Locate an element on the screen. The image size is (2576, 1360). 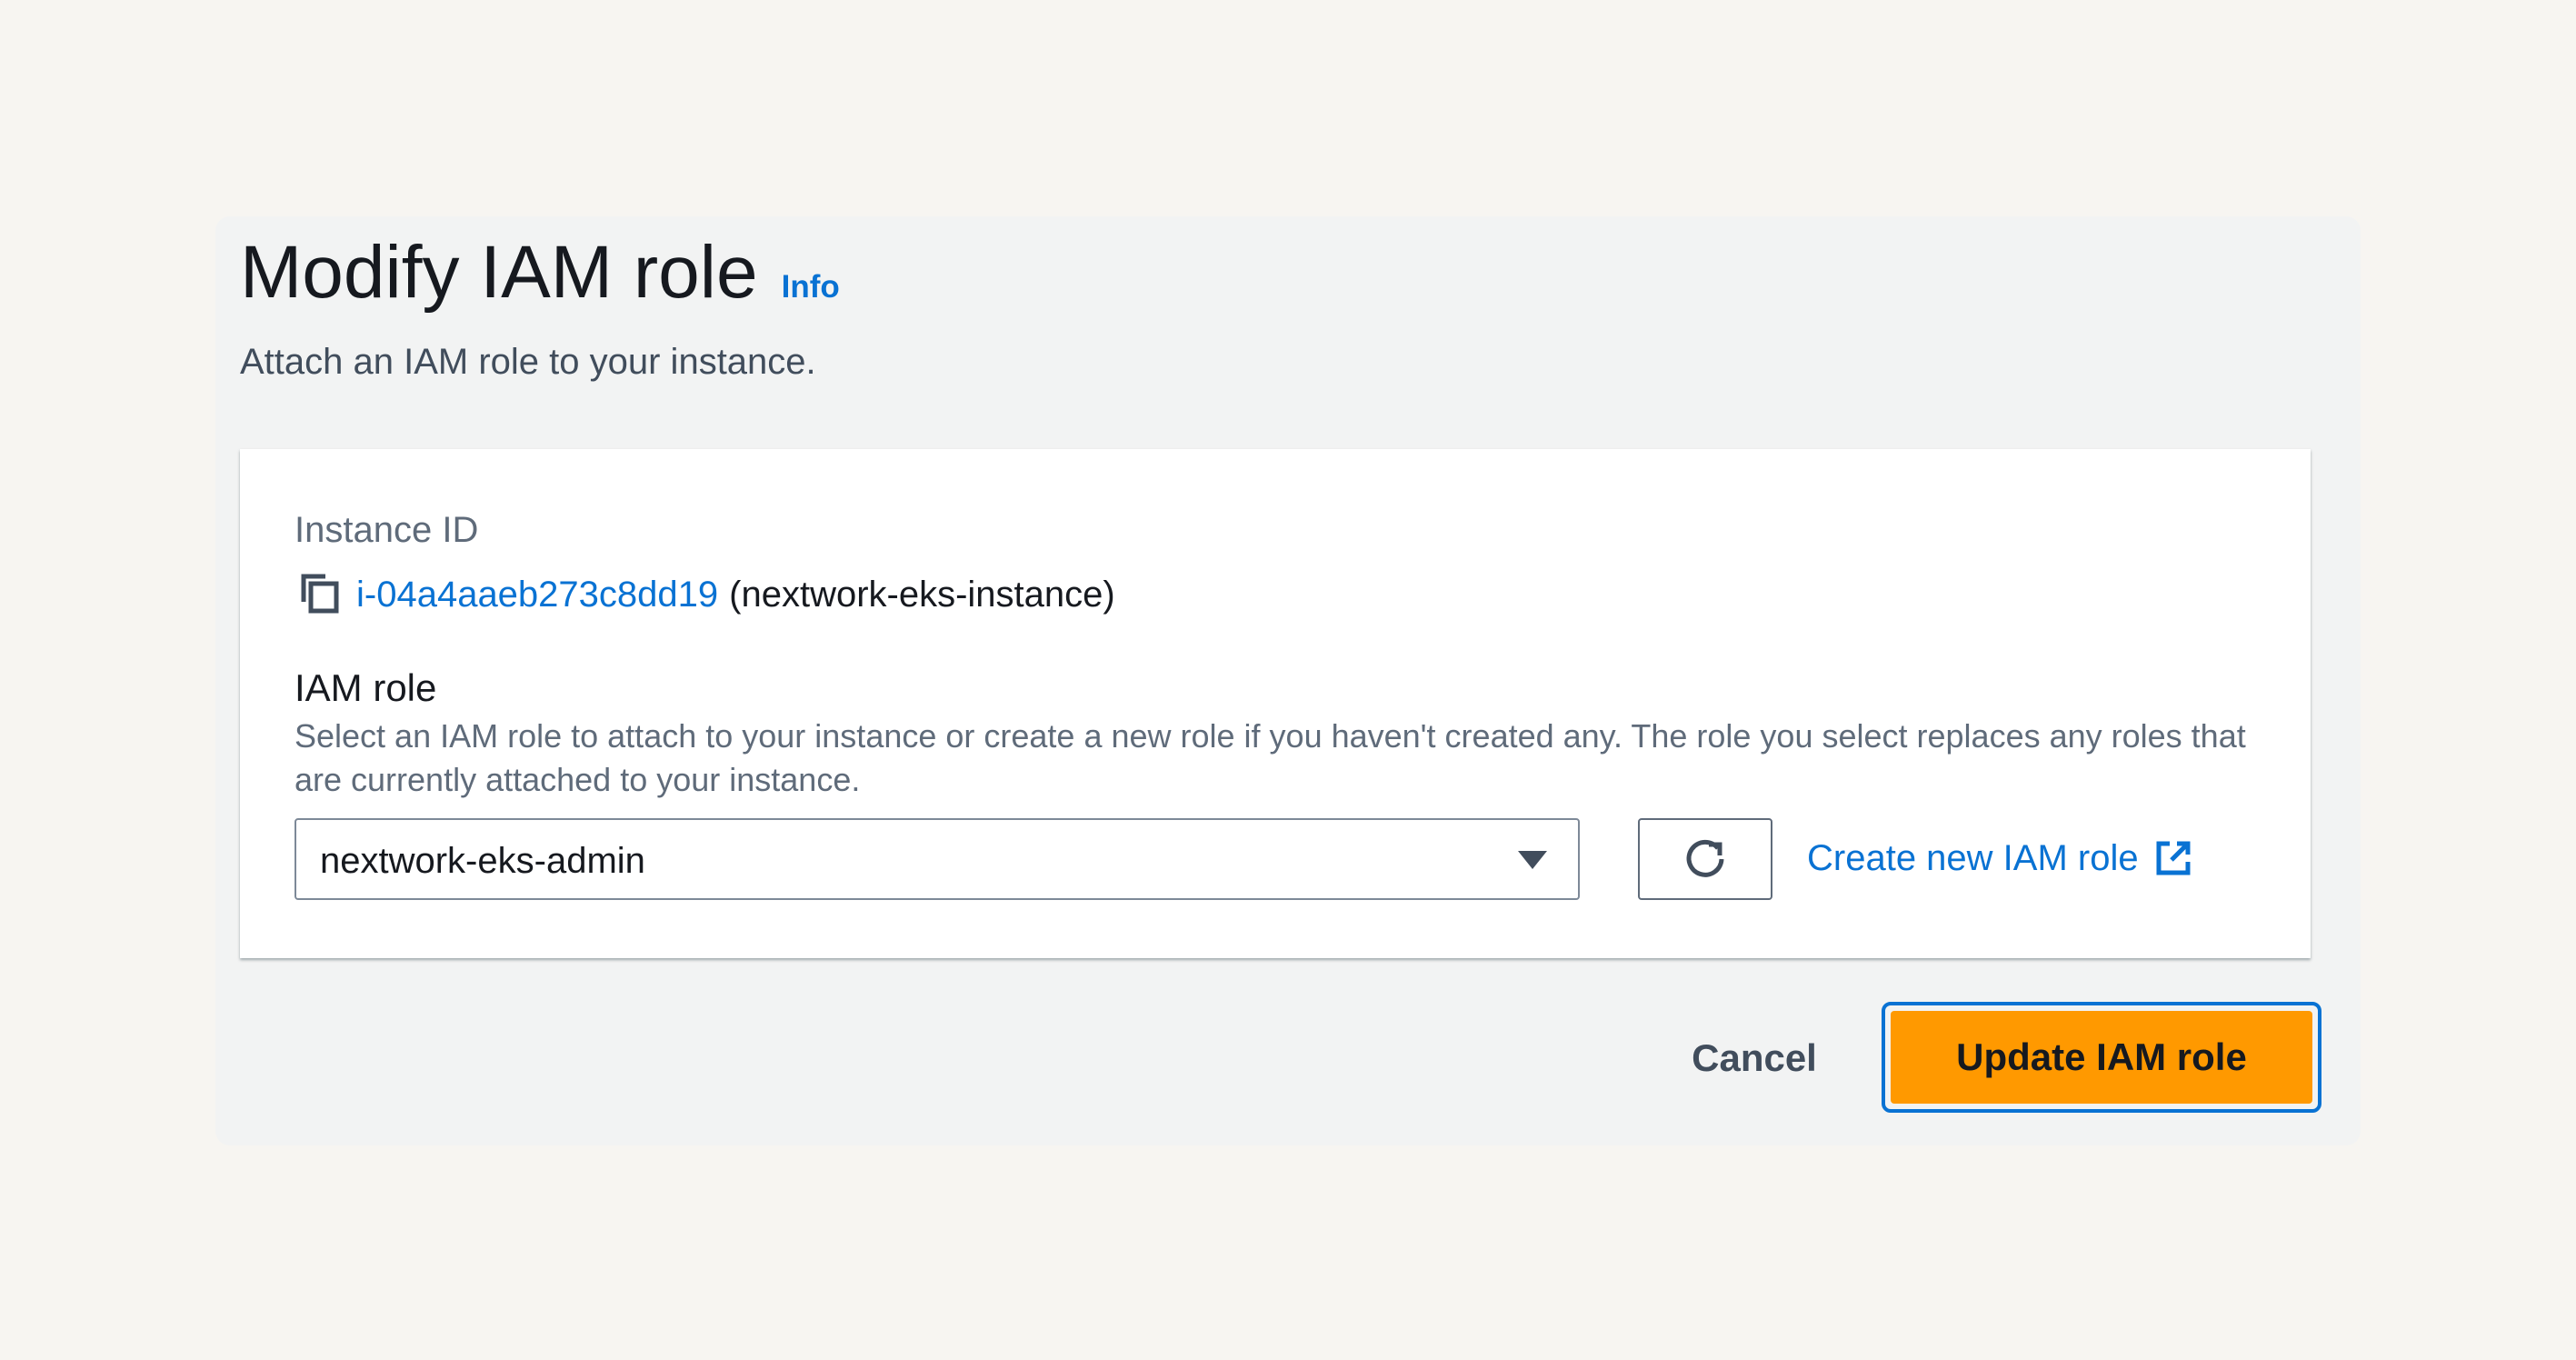
info-link: Info is located at coordinates (811, 287).